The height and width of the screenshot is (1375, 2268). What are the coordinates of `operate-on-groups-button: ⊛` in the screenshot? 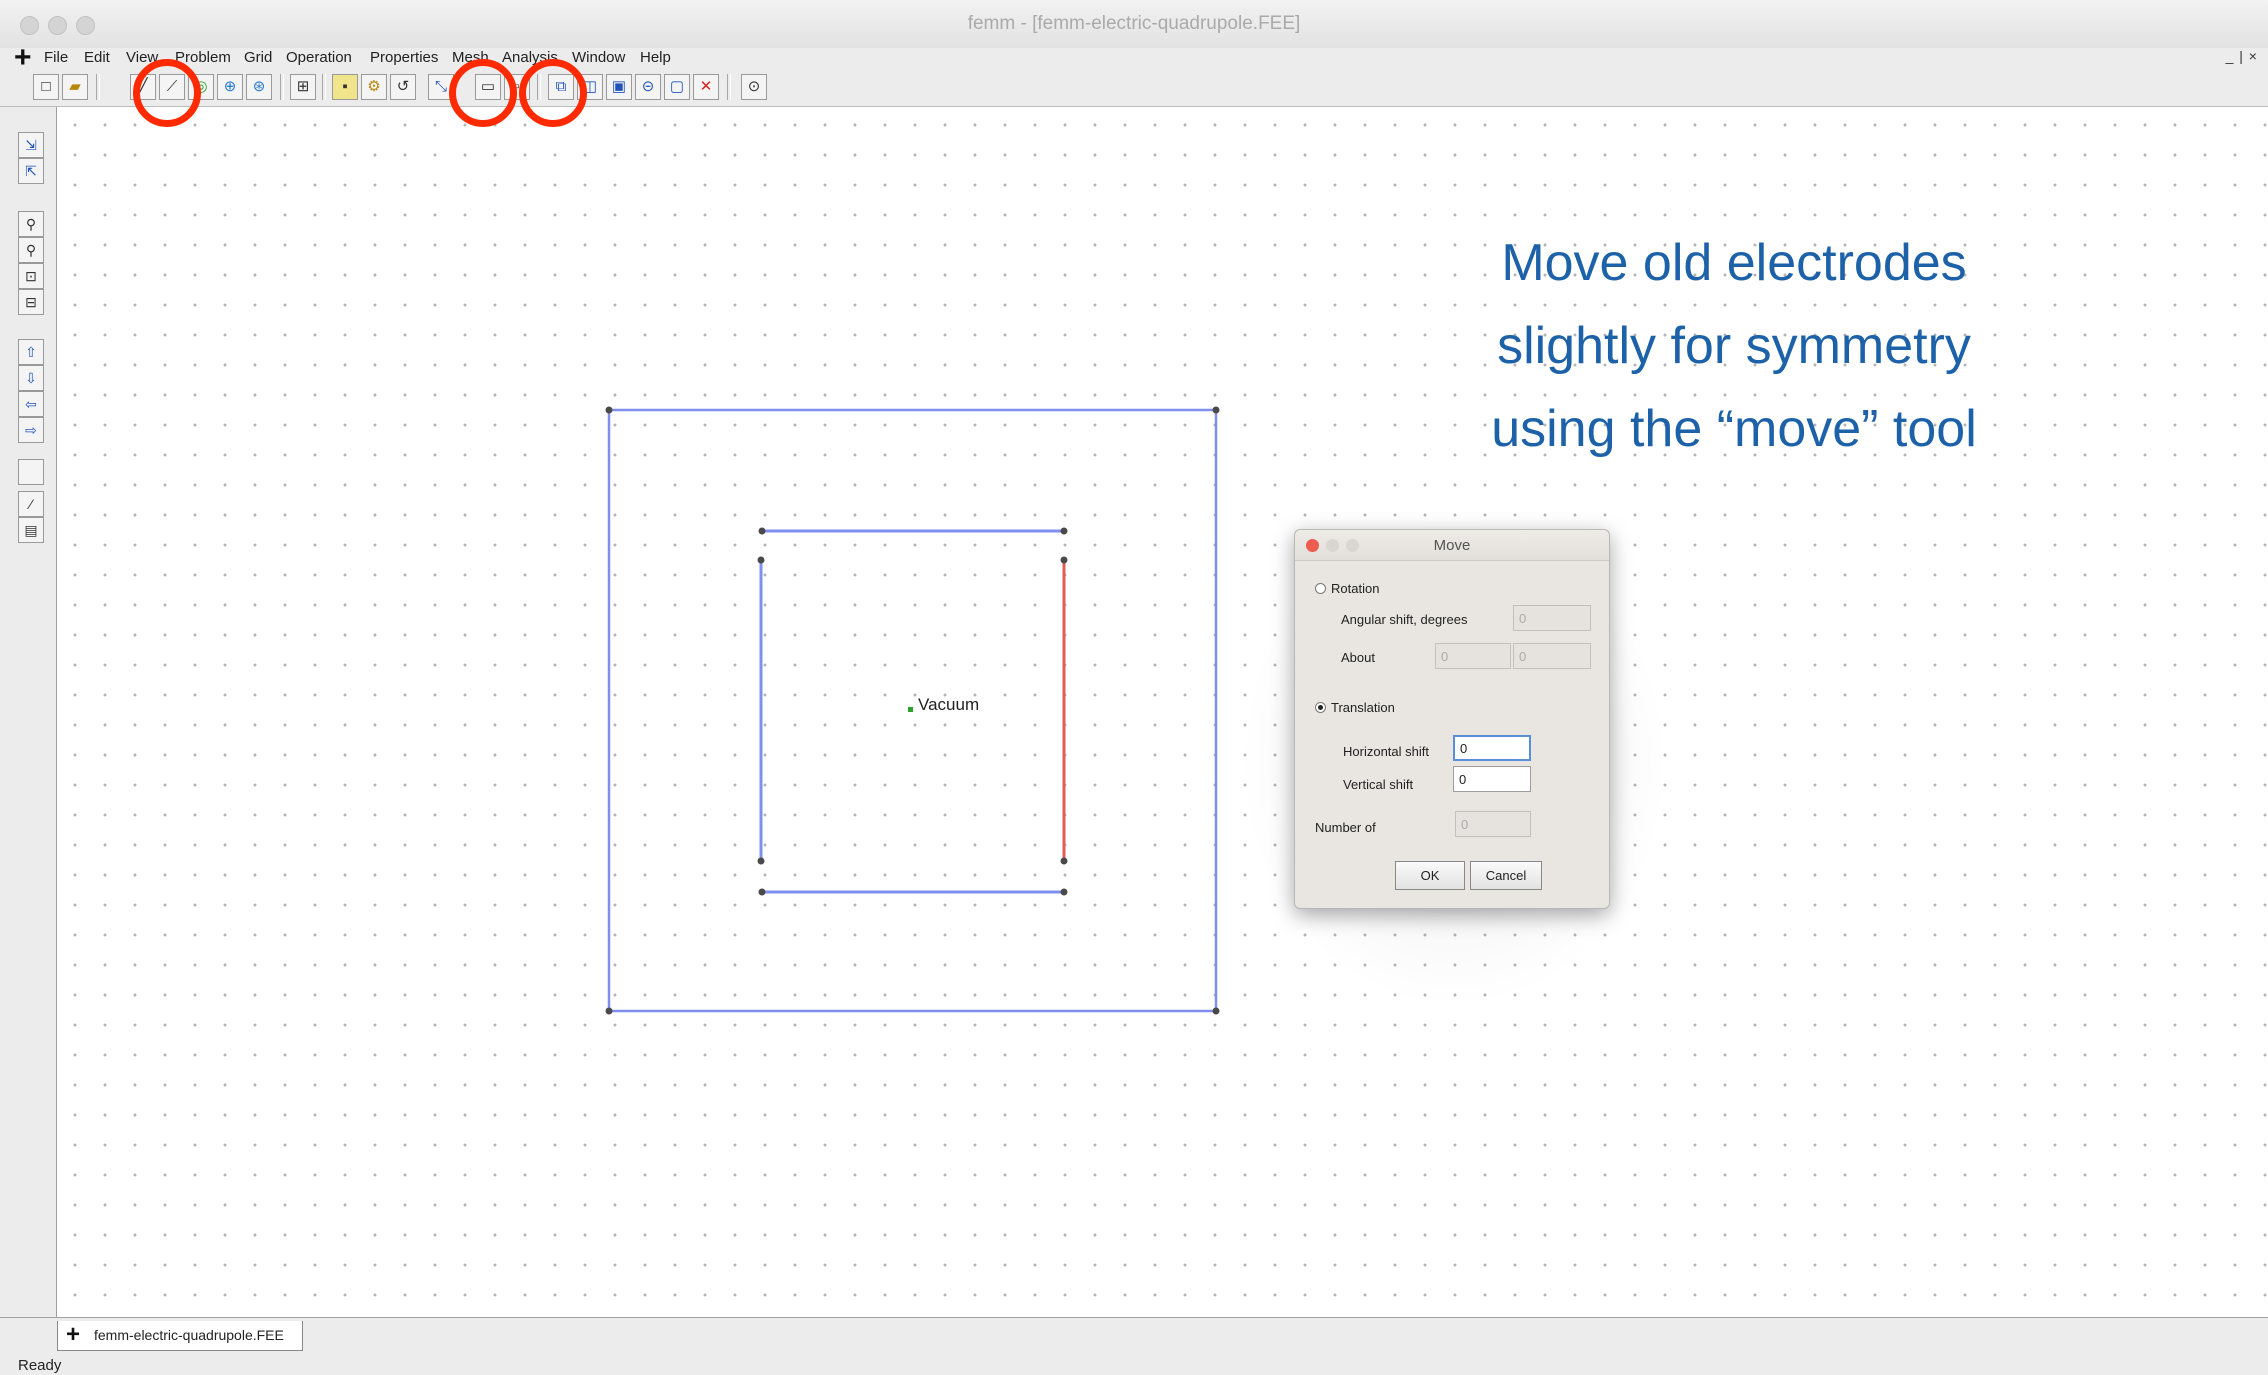 It's located at (259, 87).